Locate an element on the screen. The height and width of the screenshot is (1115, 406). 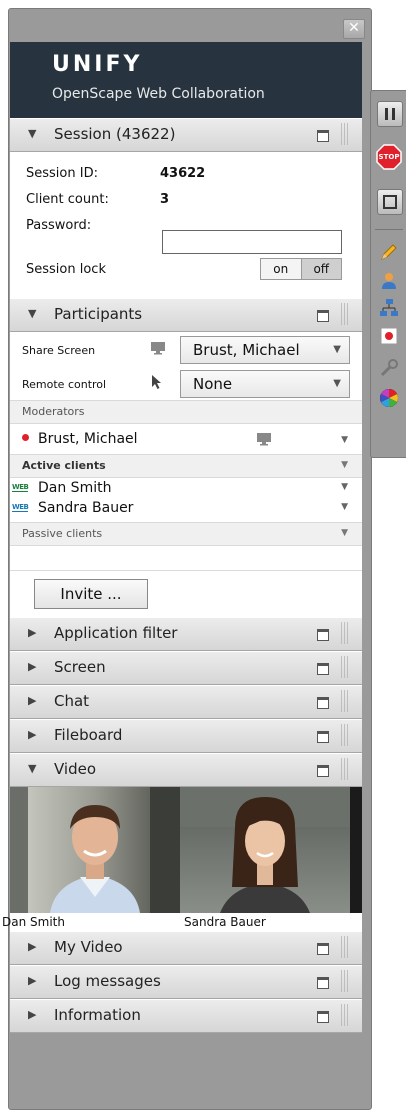
video-grid is located at coordinates (186, 850).